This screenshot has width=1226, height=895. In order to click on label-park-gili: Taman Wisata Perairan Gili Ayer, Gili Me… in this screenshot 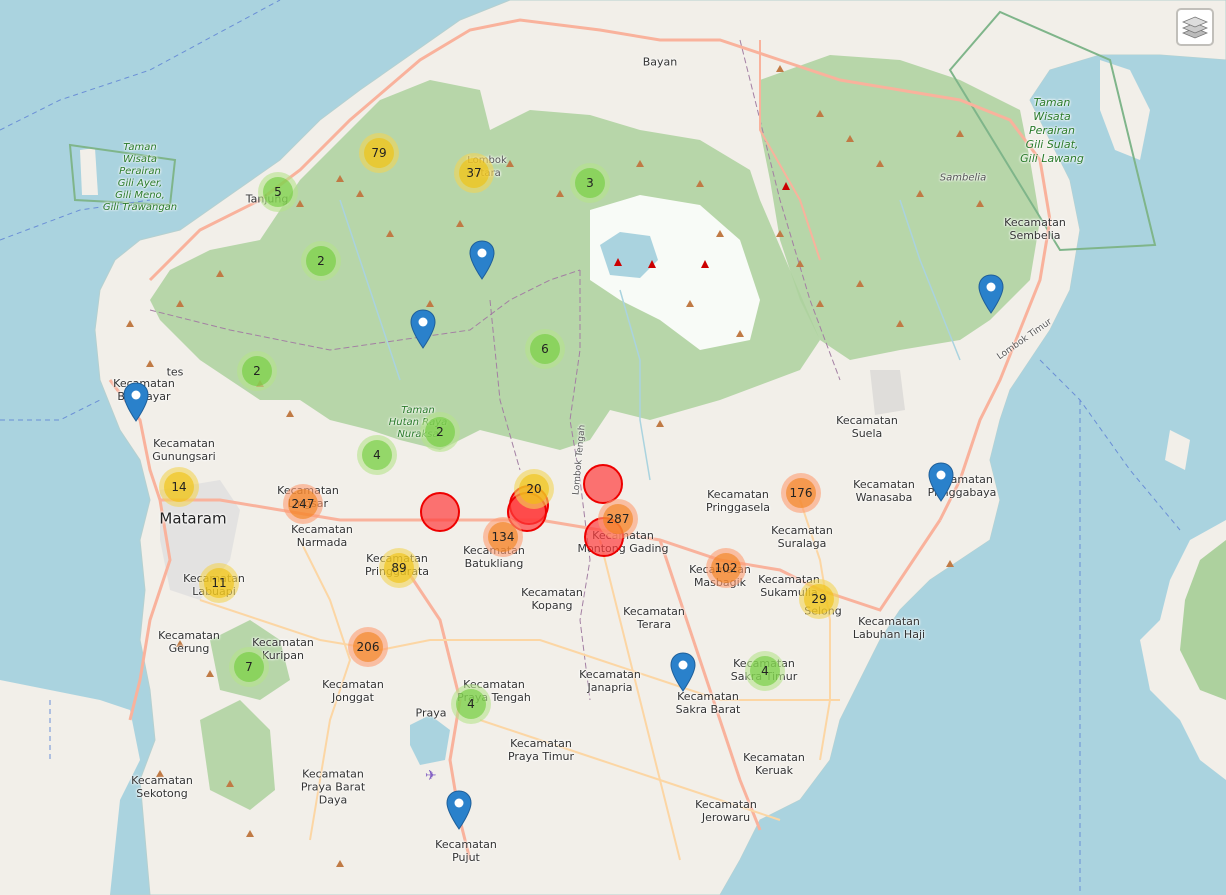, I will do `click(140, 177)`.